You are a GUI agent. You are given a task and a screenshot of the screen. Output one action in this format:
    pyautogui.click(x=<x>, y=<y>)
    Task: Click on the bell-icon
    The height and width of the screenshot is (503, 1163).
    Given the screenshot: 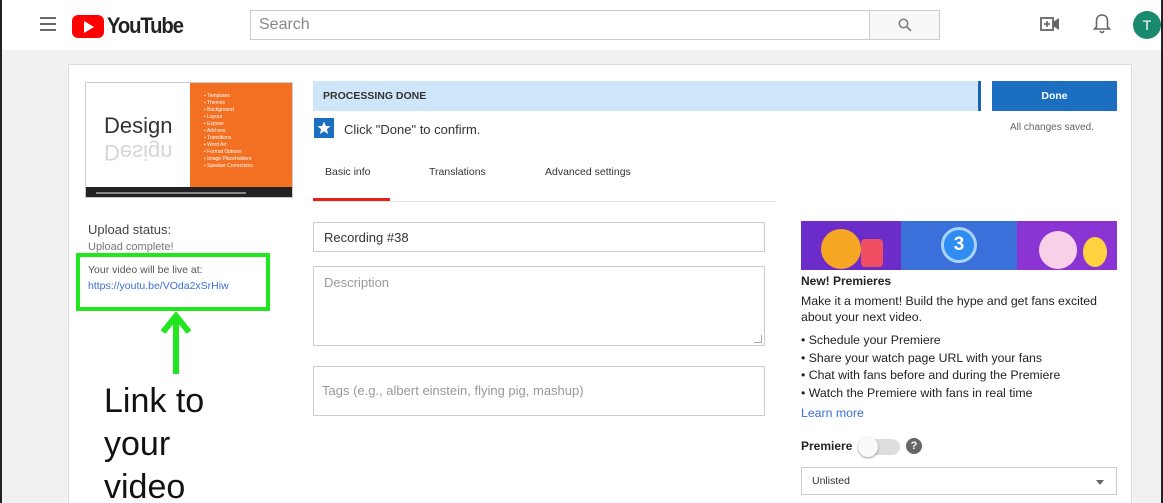 What is the action you would take?
    pyautogui.click(x=1102, y=24)
    